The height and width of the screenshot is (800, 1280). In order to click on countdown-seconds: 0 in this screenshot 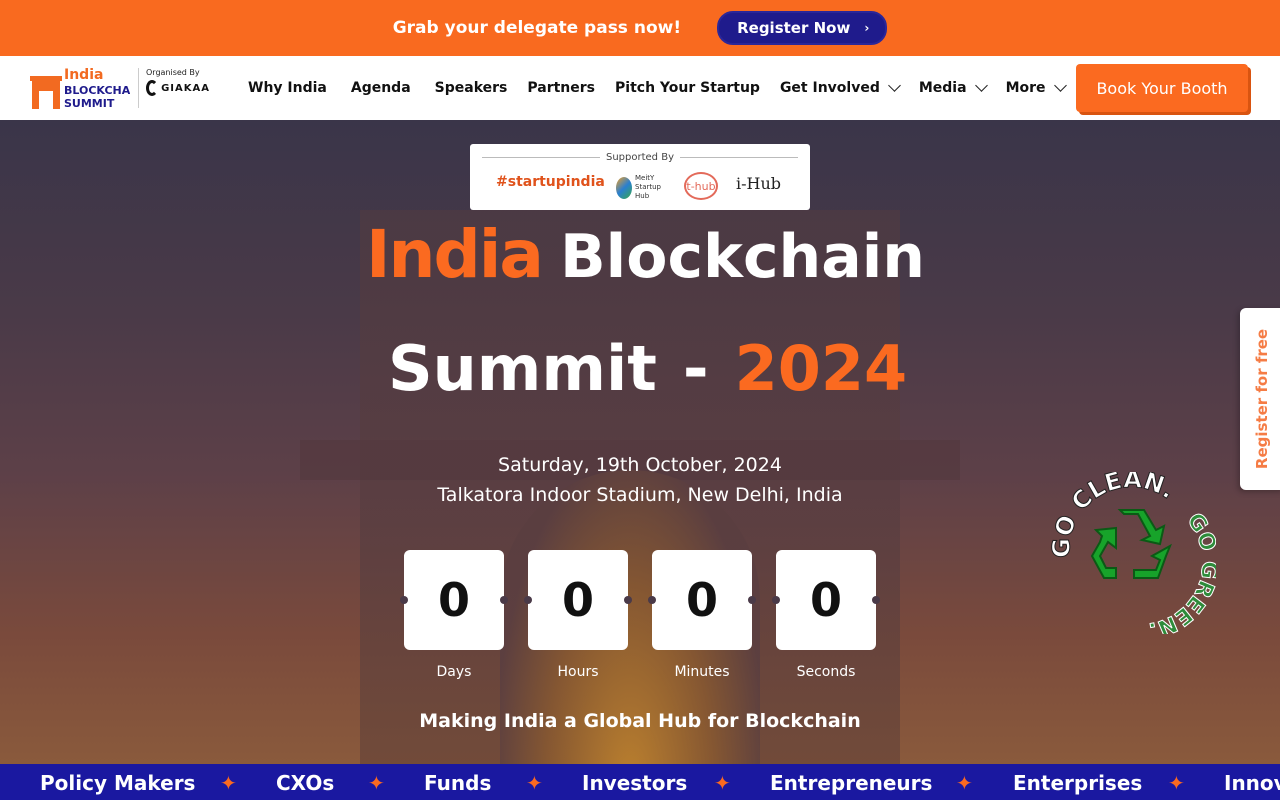, I will do `click(826, 600)`.